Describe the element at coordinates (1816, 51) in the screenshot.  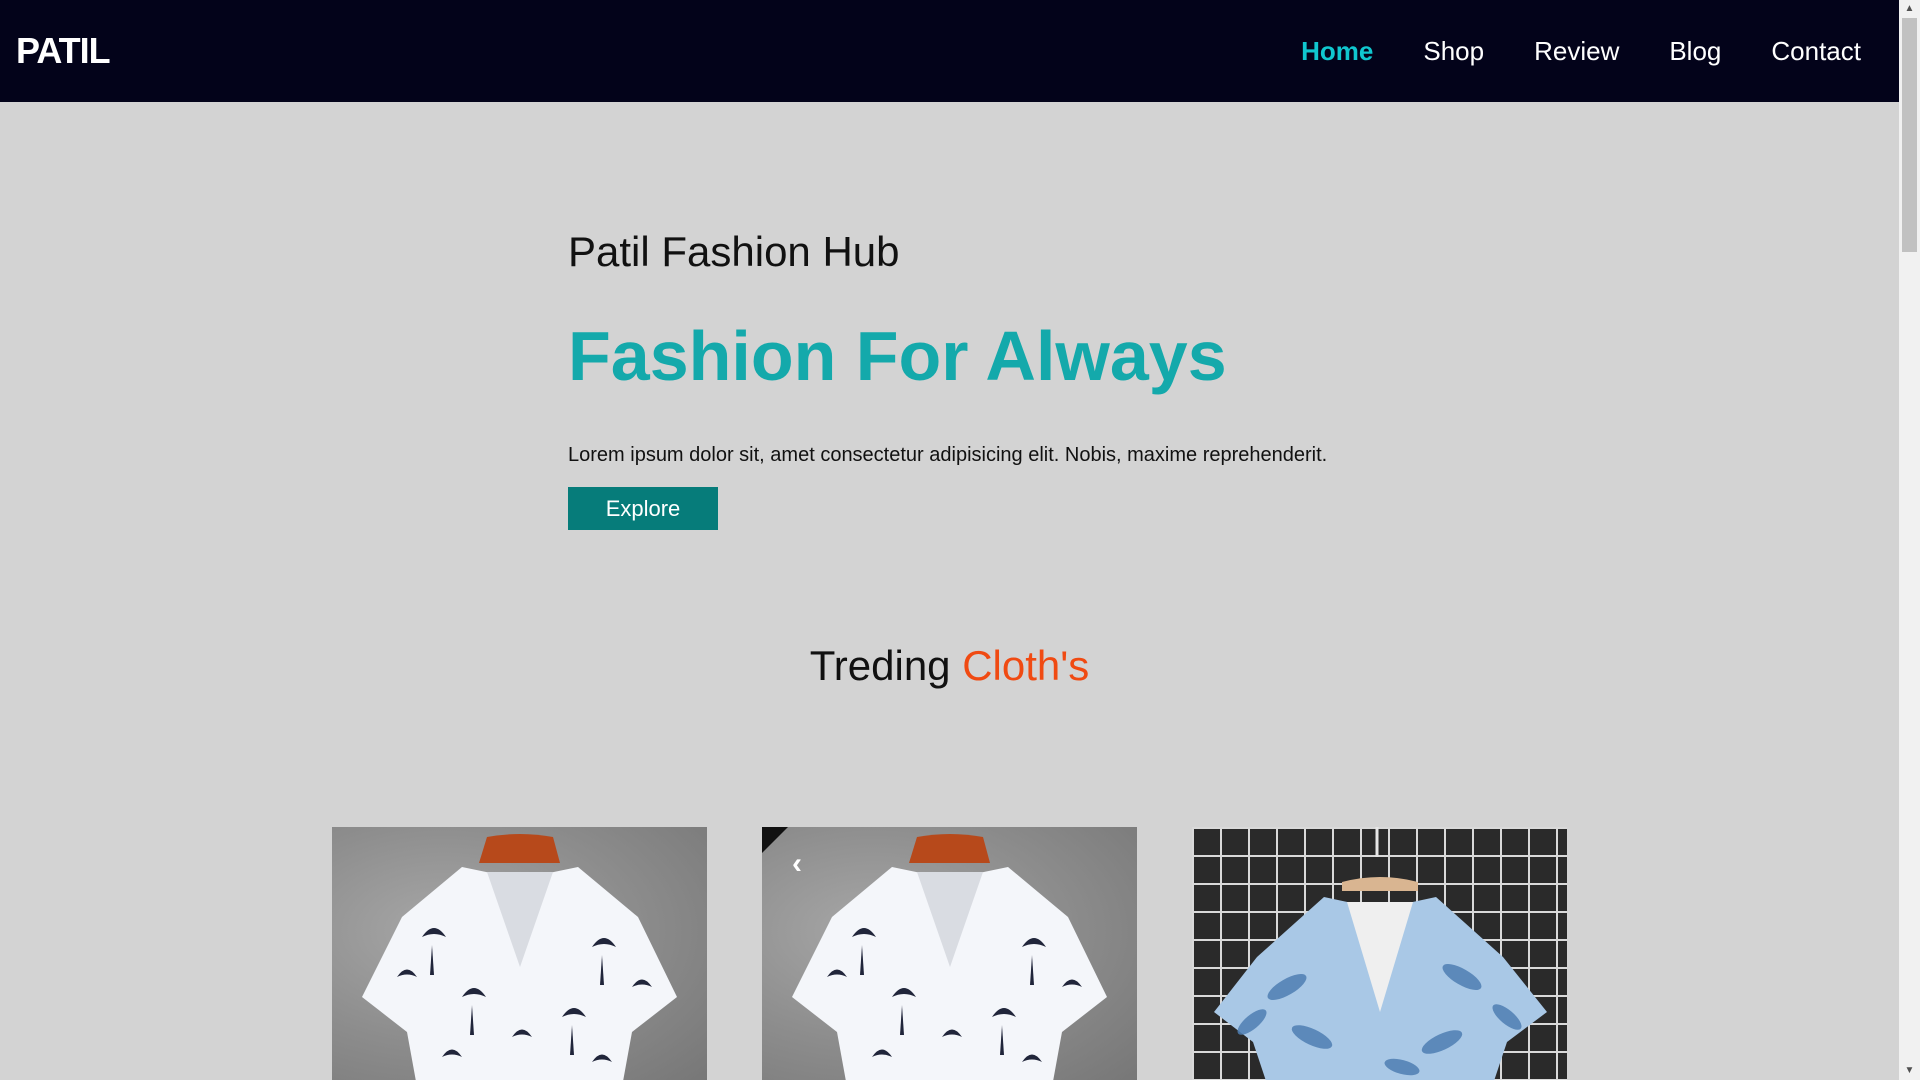
I see `nav-link-contact: Contact` at that location.